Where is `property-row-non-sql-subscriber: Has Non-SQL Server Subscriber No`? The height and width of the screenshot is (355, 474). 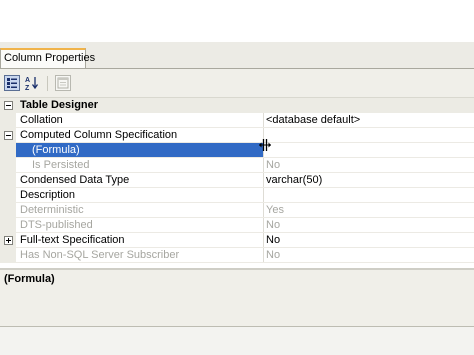 property-row-non-sql-subscriber: Has Non-SQL Server Subscriber No is located at coordinates (237, 255).